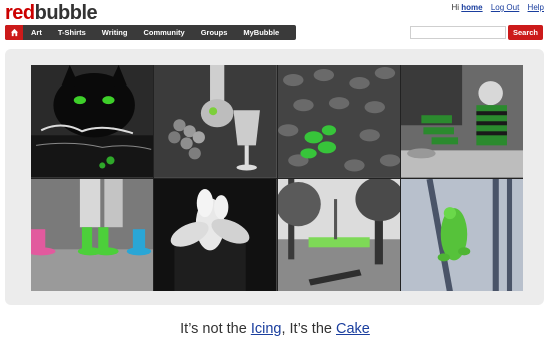 Image resolution: width=550 pixels, height=351 pixels. What do you see at coordinates (92, 121) in the screenshot?
I see `tile-black-cat` at bounding box center [92, 121].